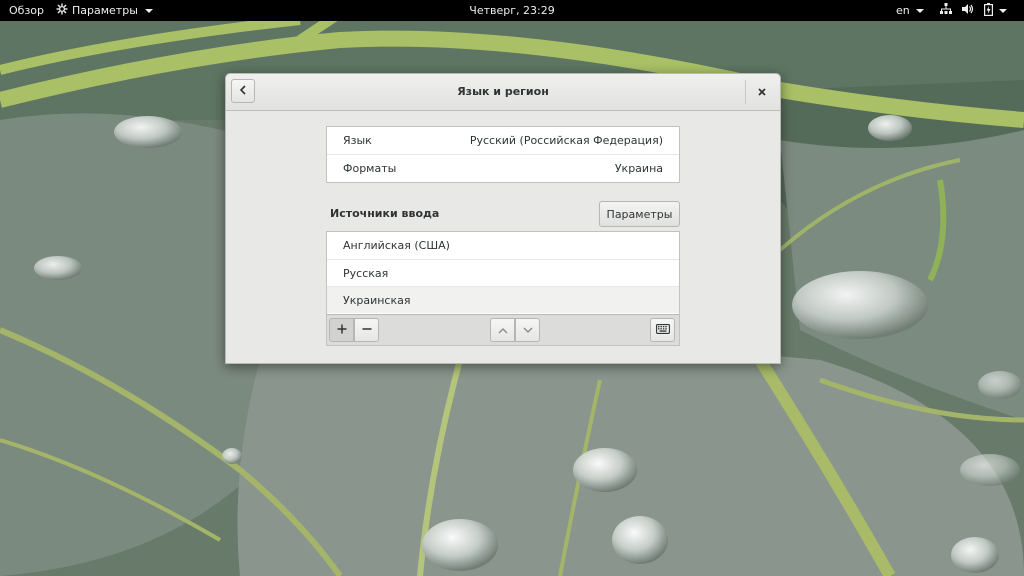 This screenshot has width=1024, height=576. I want to click on clock-label: Четверг, 23:29, so click(511, 10).